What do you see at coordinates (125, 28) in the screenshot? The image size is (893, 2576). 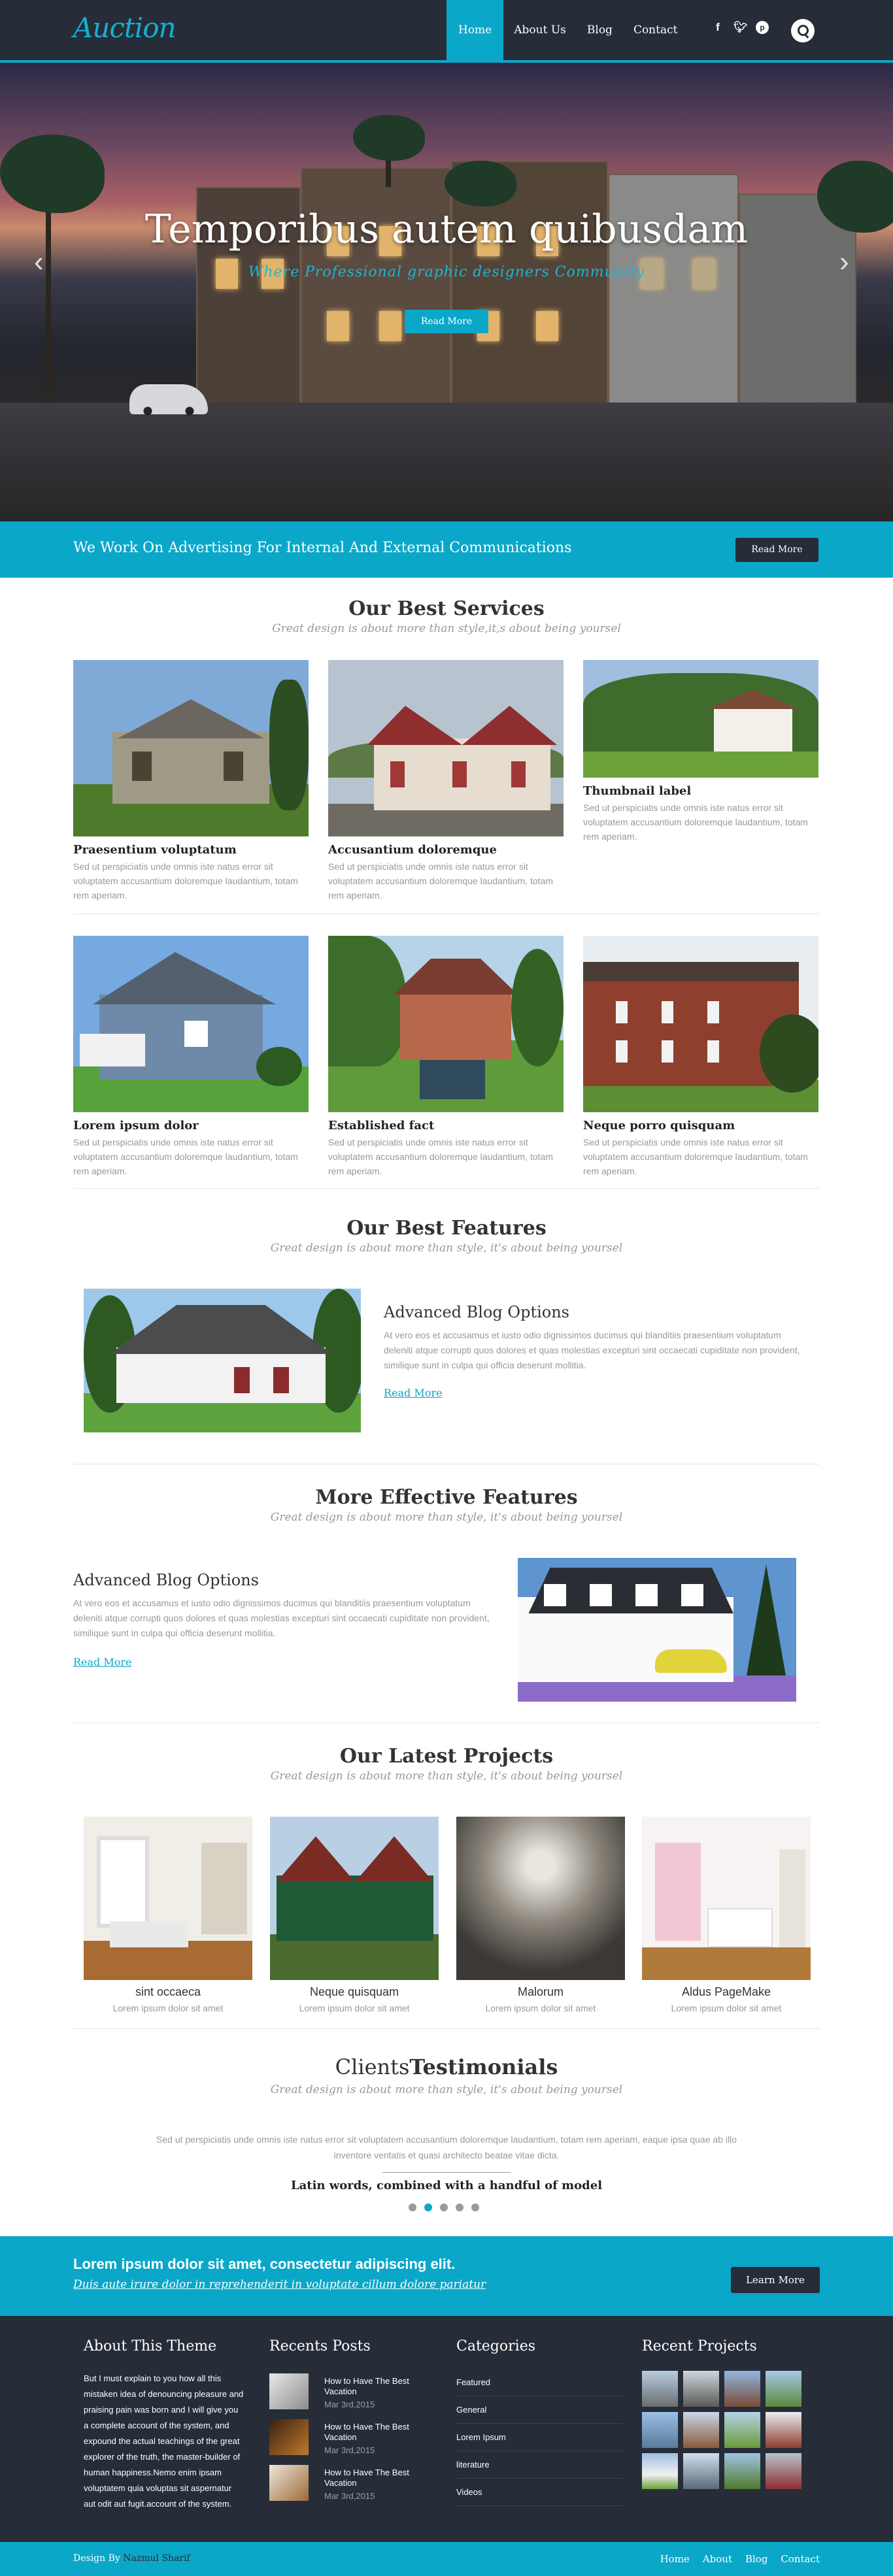 I see `logo: Auction` at bounding box center [125, 28].